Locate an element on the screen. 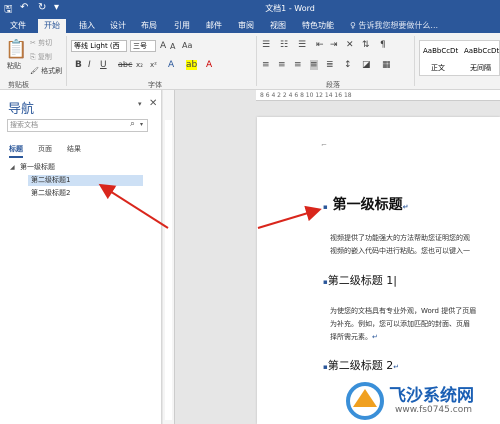  highlight-icon: ab is located at coordinates (192, 65).